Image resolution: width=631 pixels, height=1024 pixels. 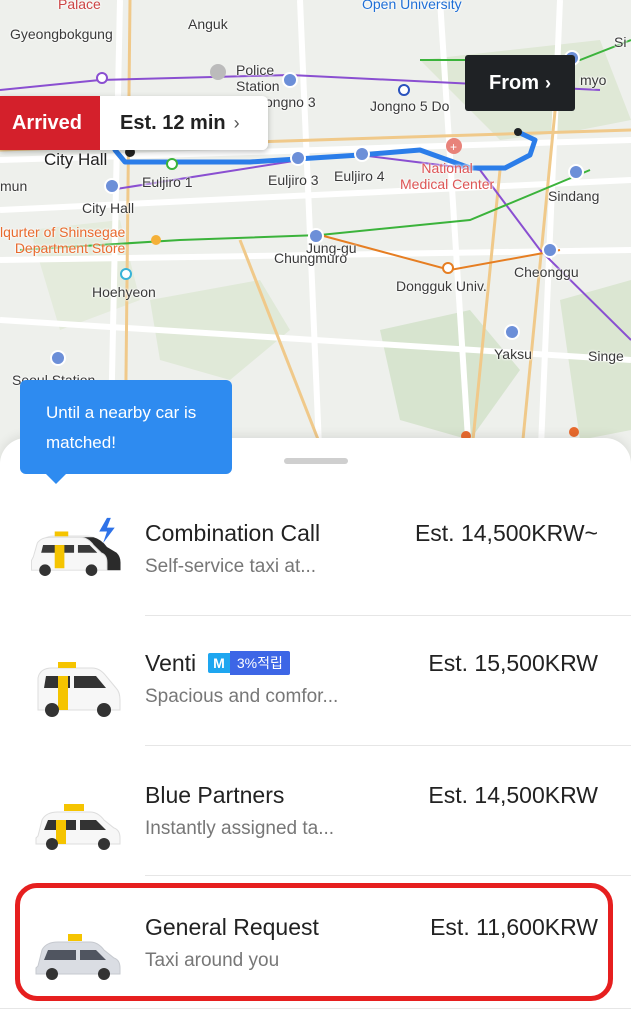 I want to click on row-divider, so click(x=315, y=1008).